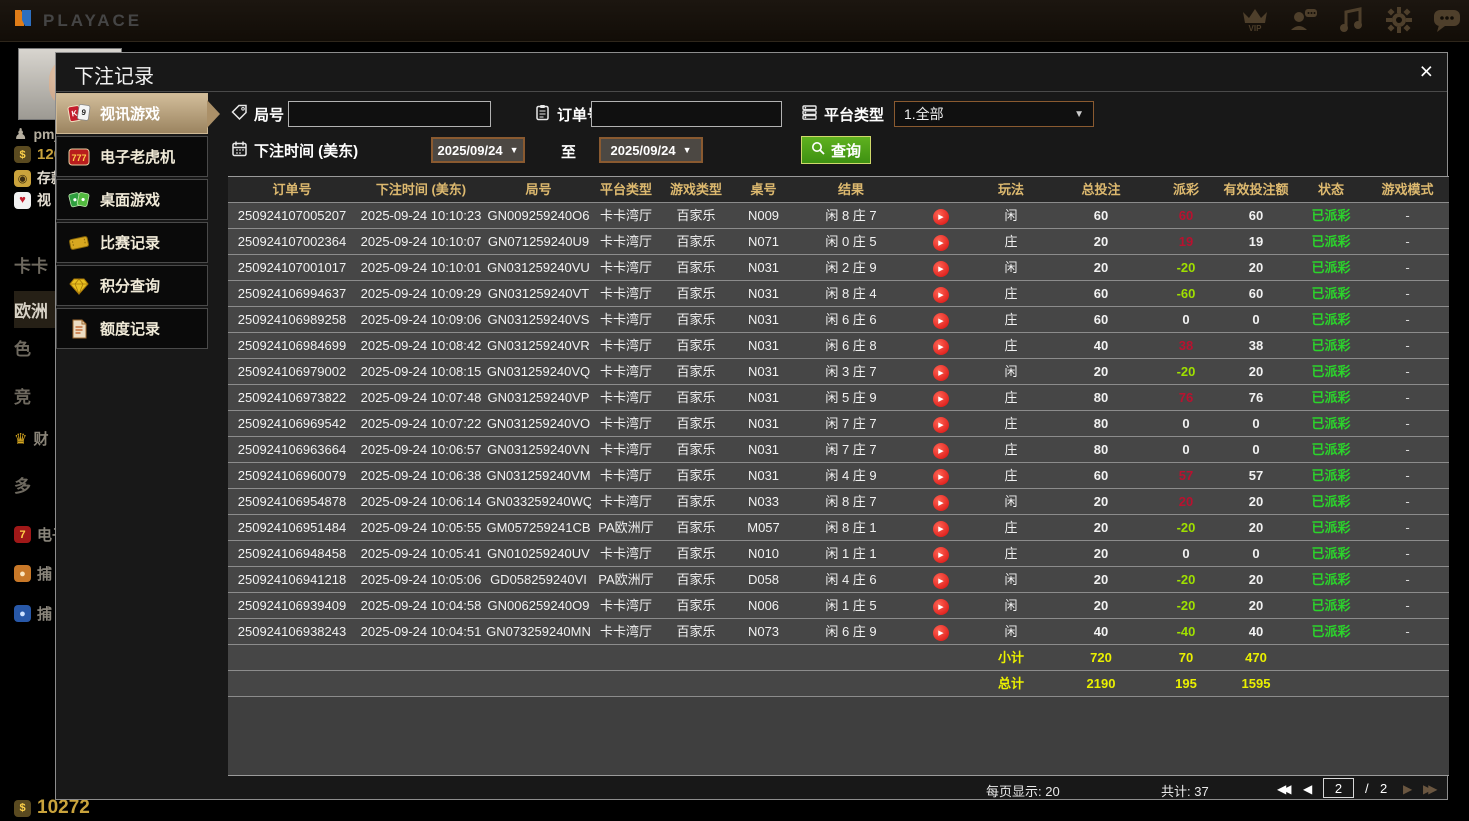 This screenshot has height=821, width=1469. I want to click on playace-logo-icon, so click(23, 20).